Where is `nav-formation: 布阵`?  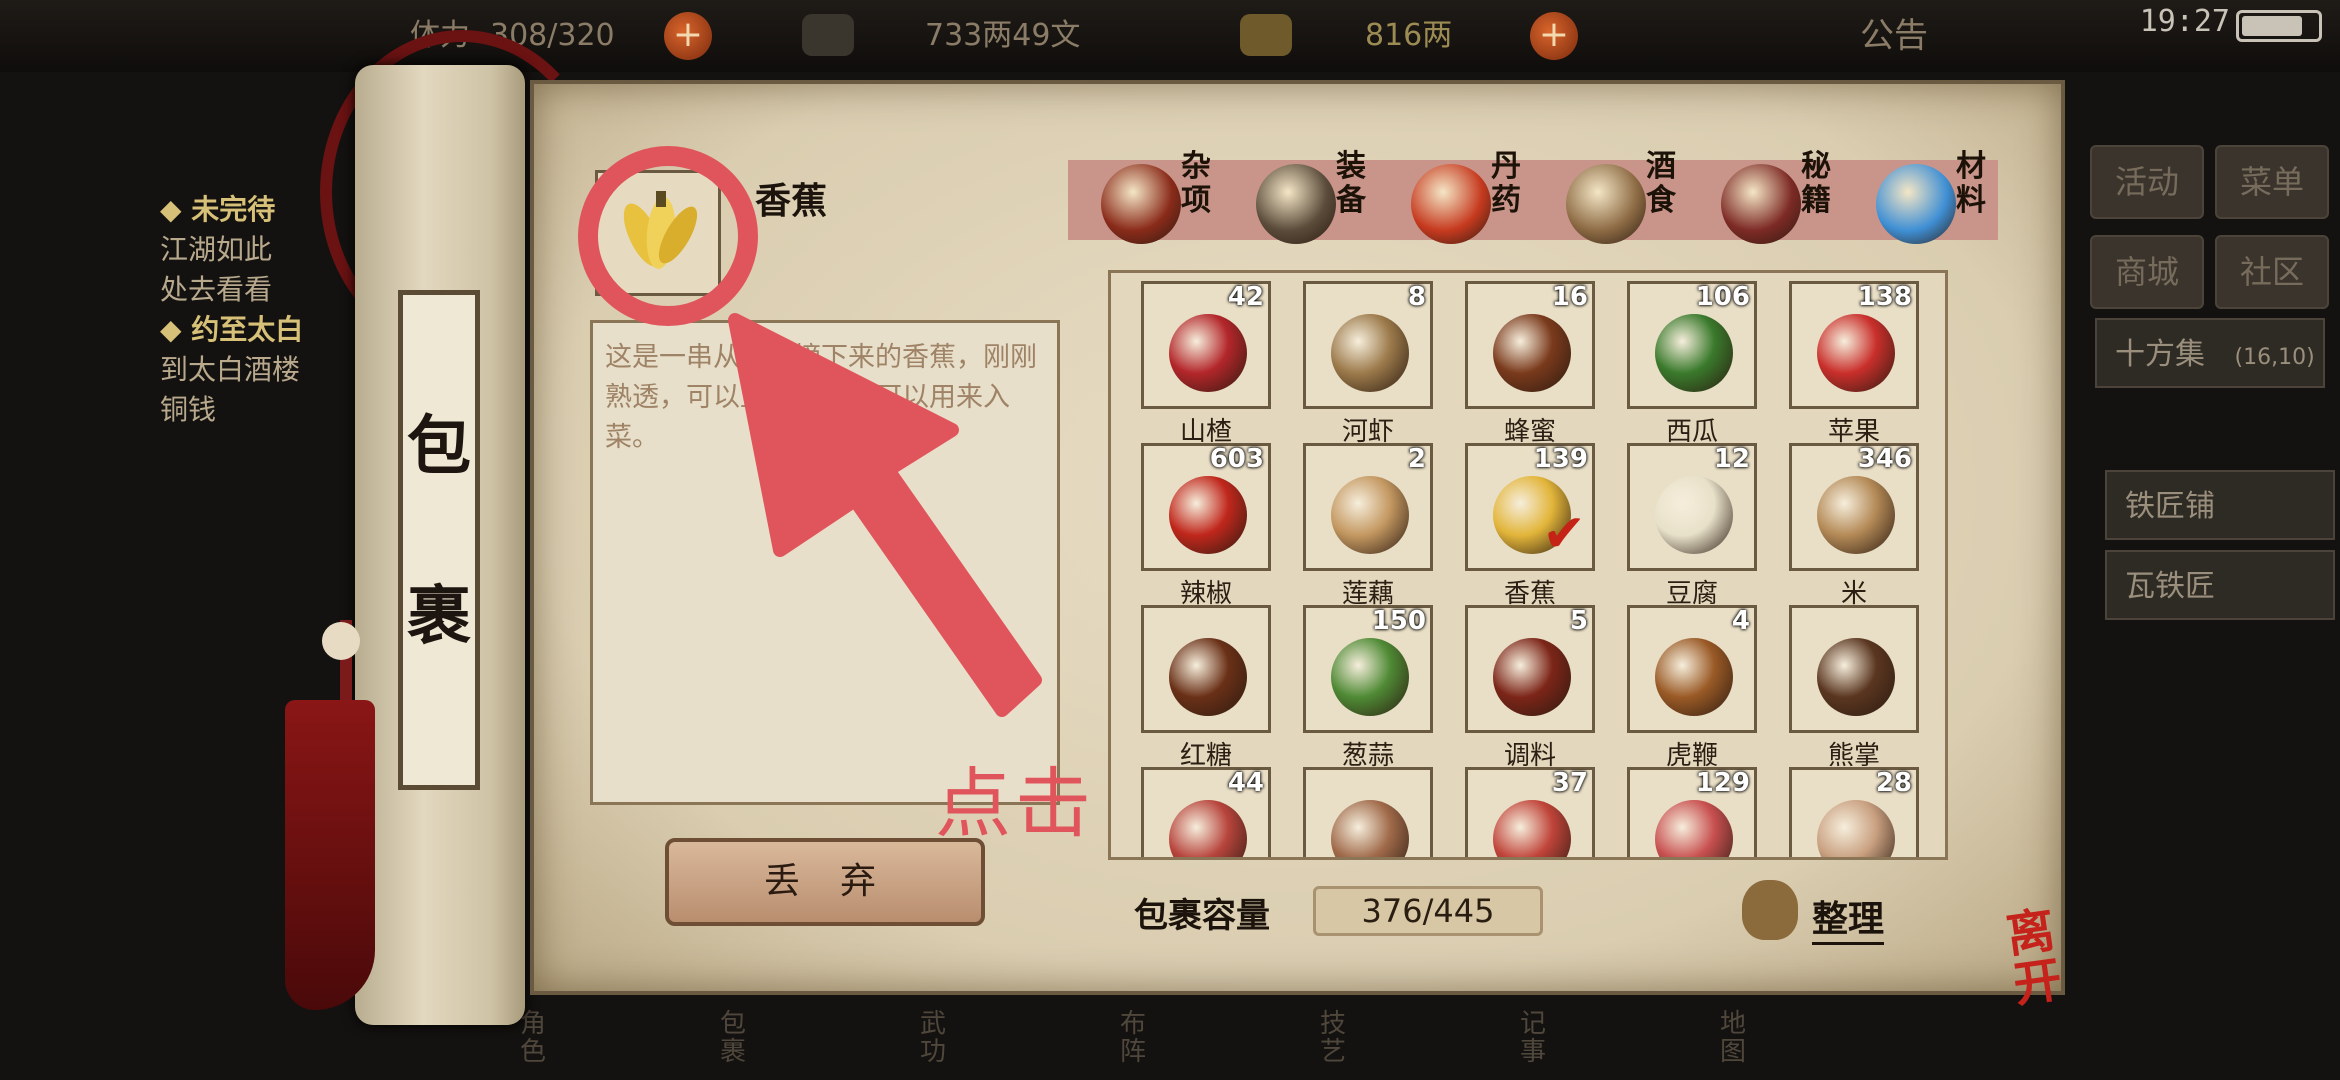
nav-formation: 布阵 is located at coordinates (1140, 1038).